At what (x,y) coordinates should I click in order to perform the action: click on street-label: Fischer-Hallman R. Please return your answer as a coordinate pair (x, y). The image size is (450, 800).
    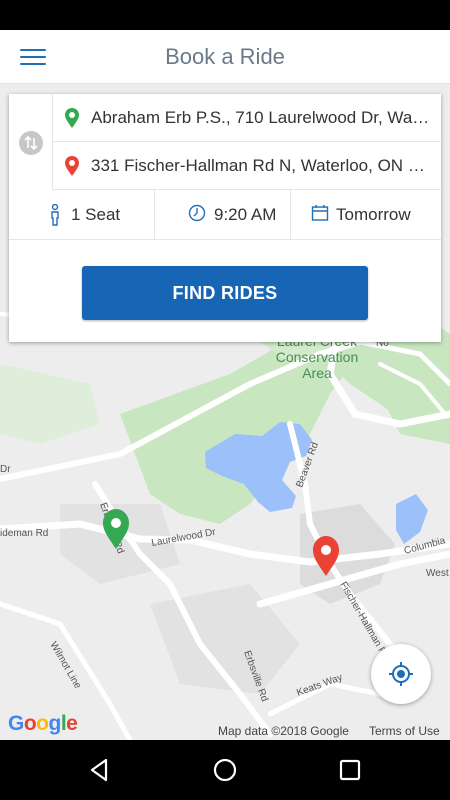
    Looking at the image, I should click on (362, 618).